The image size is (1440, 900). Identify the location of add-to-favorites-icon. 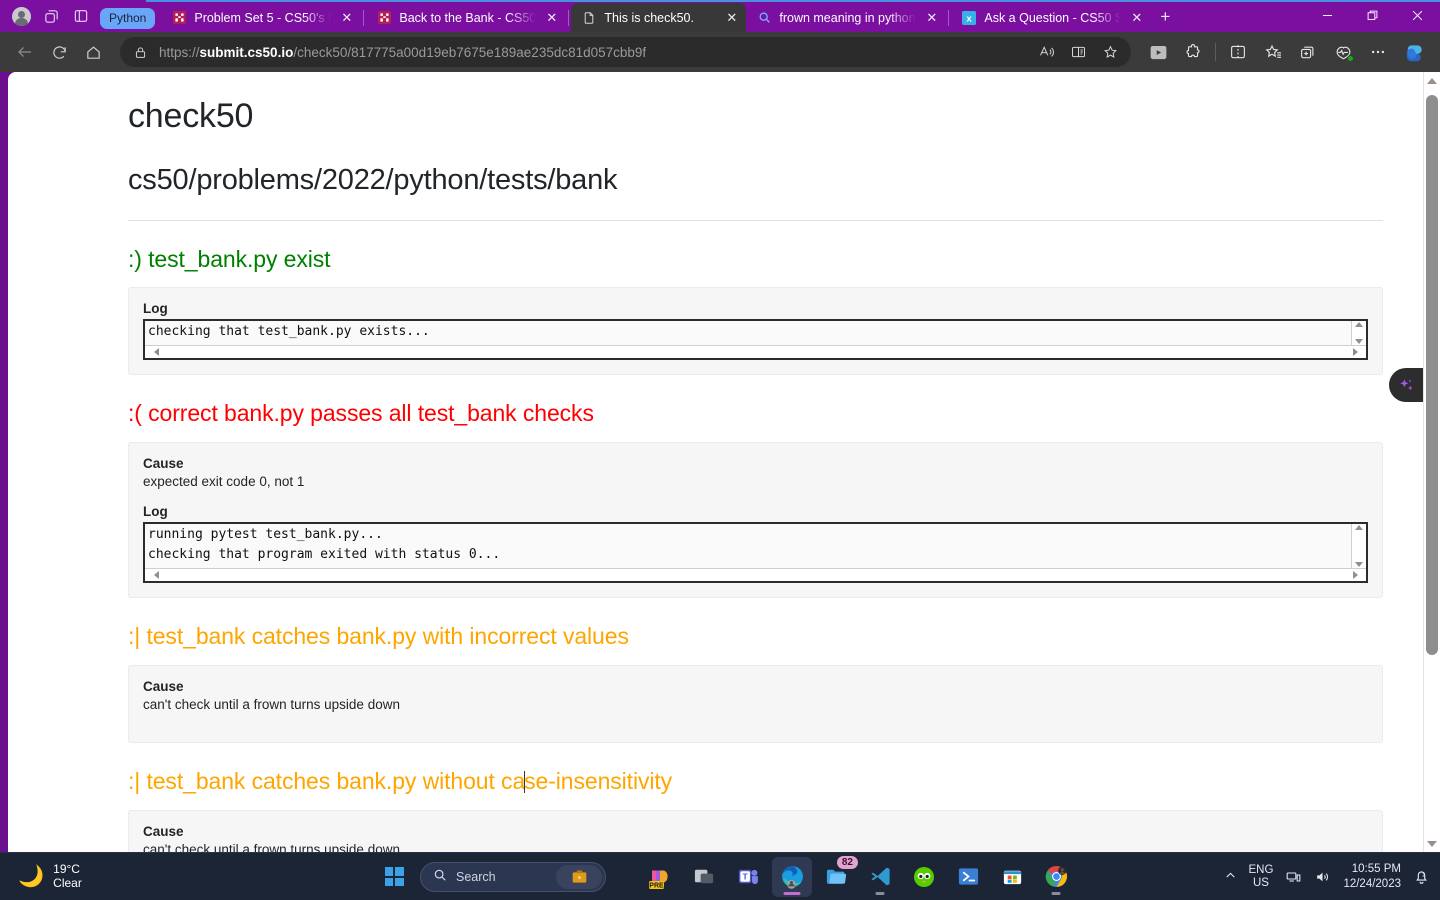
(1273, 52).